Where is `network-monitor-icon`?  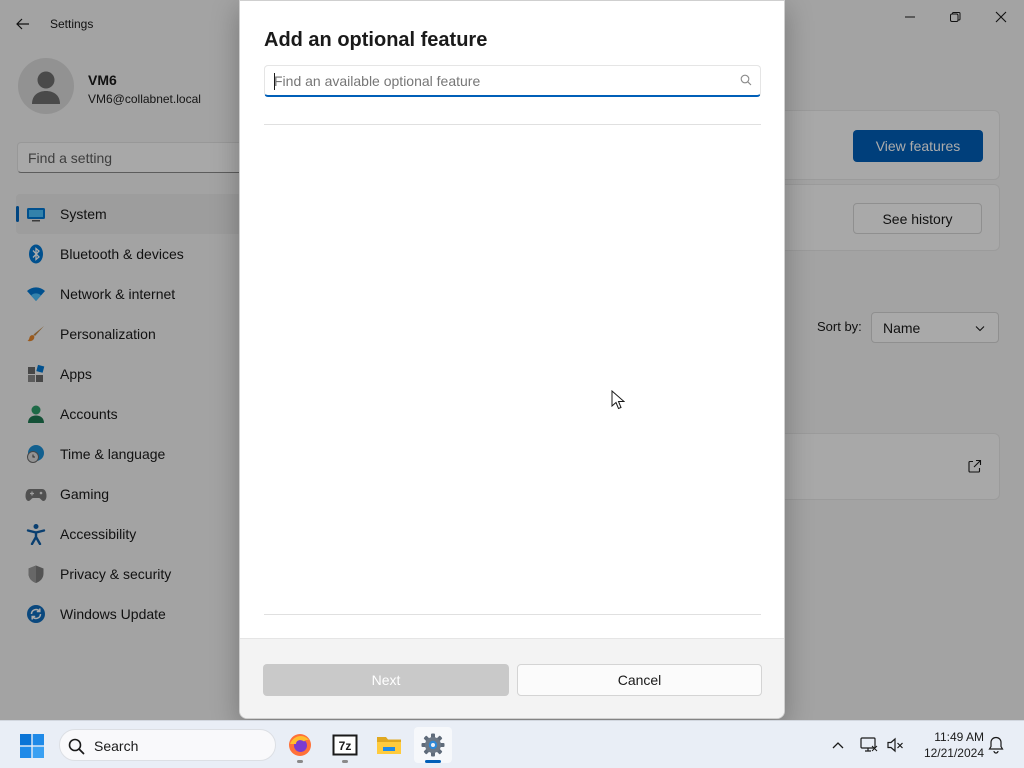
network-monitor-icon is located at coordinates (869, 744).